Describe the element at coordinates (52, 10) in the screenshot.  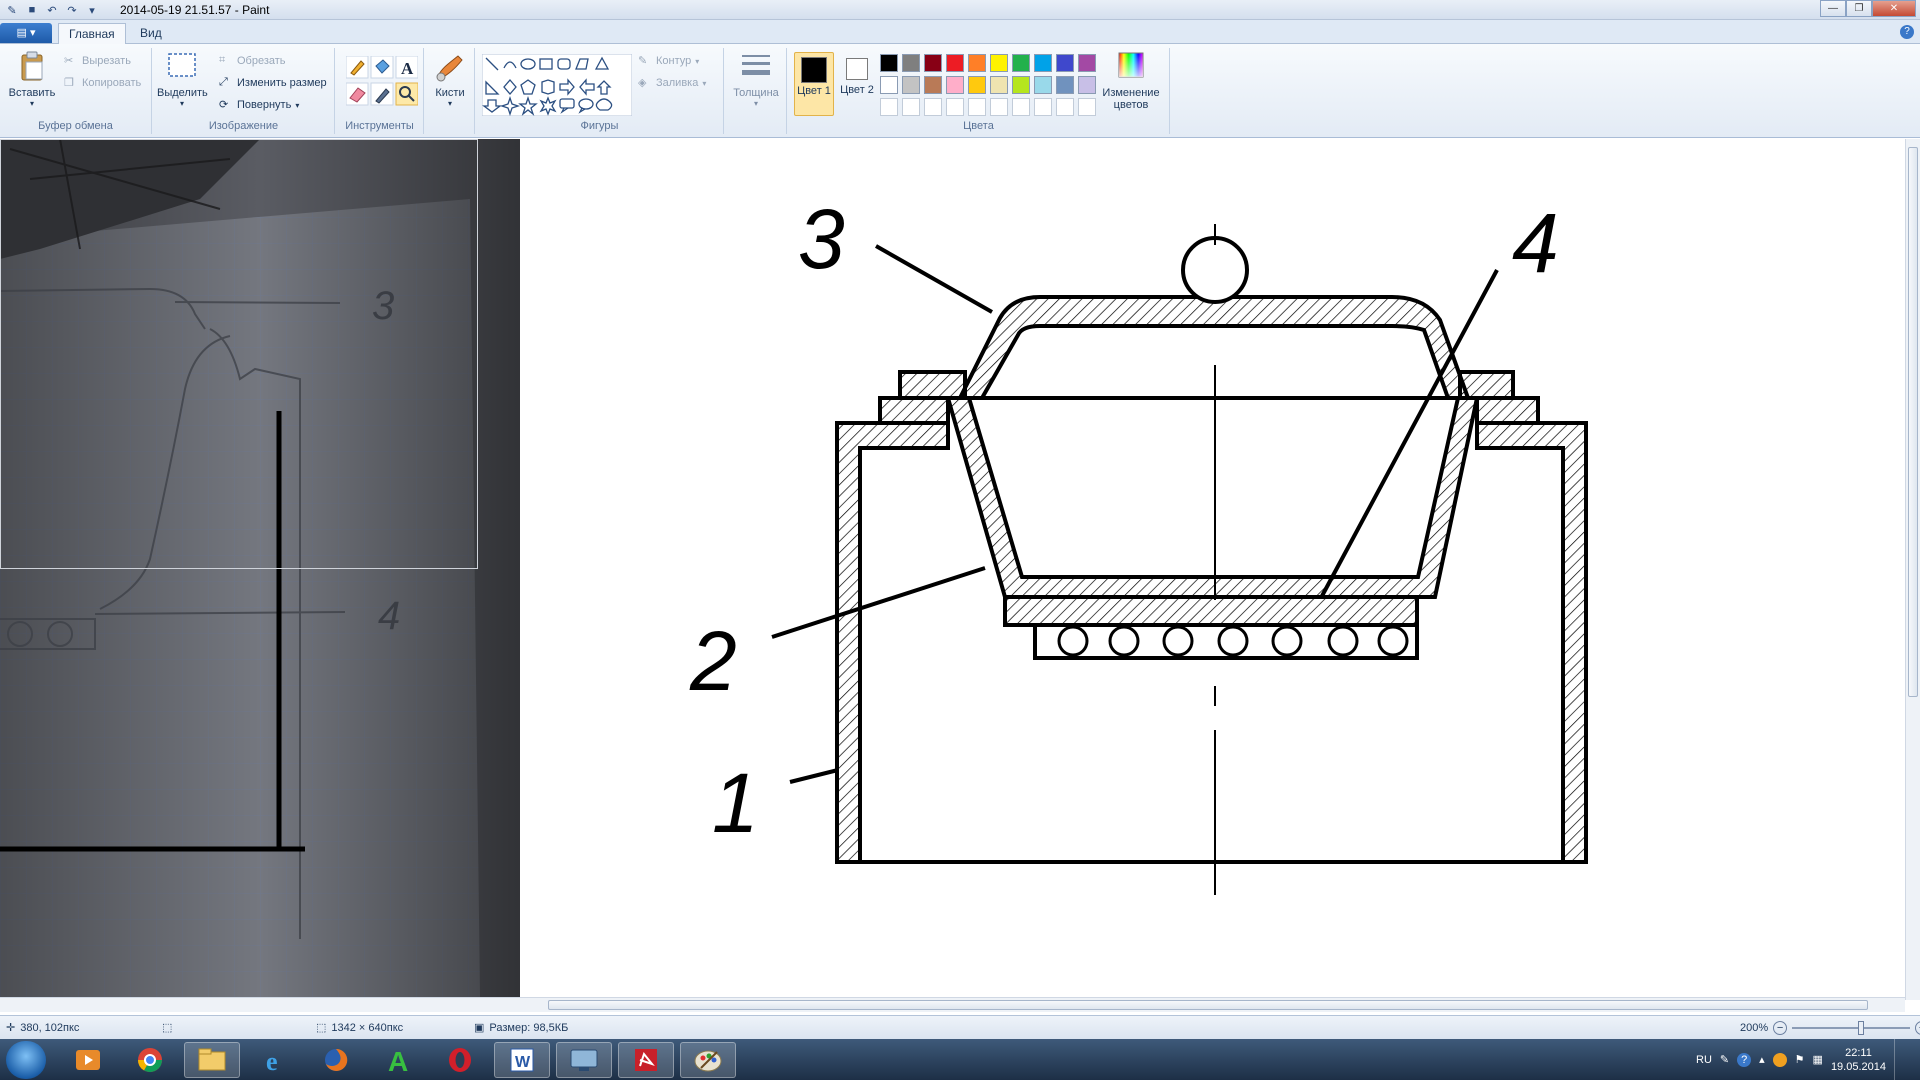
I see `undo-icon: ↶` at that location.